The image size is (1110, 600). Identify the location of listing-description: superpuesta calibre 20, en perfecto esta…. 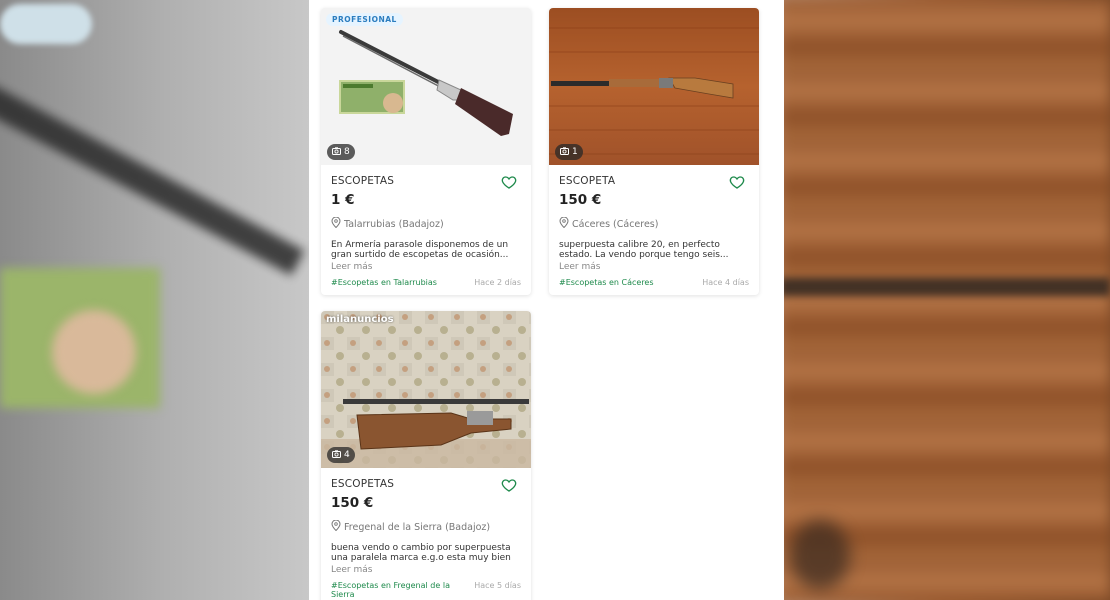
(644, 250).